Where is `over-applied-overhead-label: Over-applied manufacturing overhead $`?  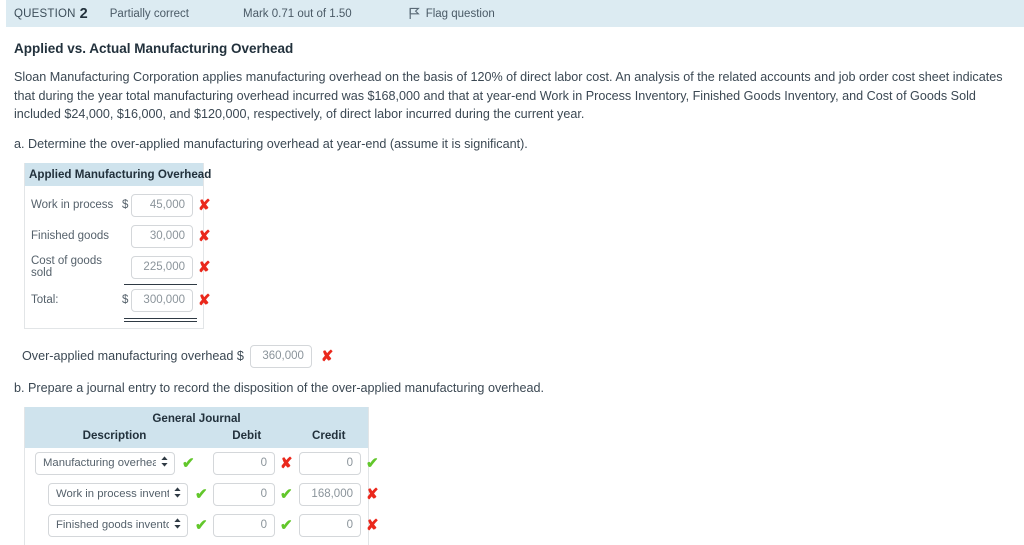
over-applied-overhead-label: Over-applied manufacturing overhead $ is located at coordinates (133, 356).